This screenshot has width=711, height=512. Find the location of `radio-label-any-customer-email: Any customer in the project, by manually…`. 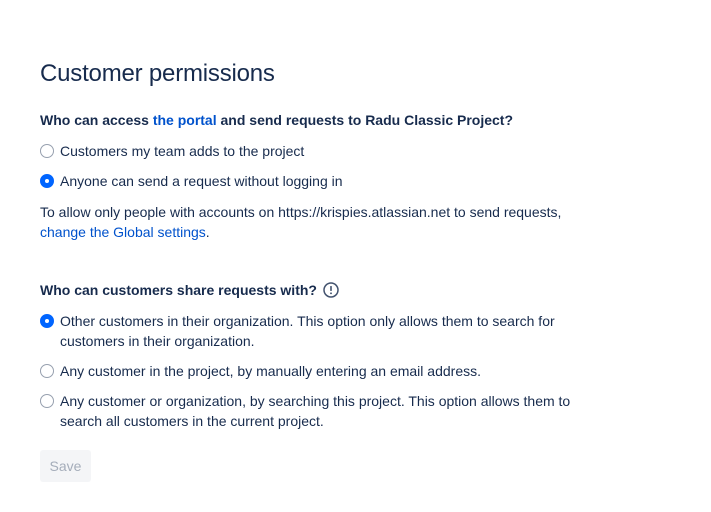

radio-label-any-customer-email: Any customer in the project, by manually… is located at coordinates (270, 371).